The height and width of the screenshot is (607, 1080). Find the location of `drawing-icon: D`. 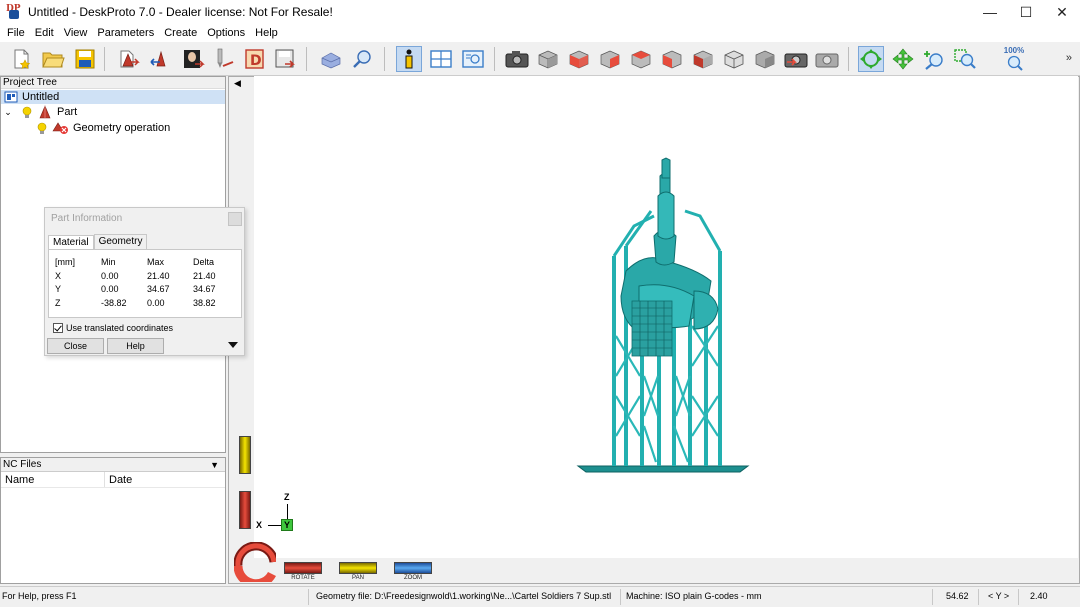

drawing-icon: D is located at coordinates (255, 59).